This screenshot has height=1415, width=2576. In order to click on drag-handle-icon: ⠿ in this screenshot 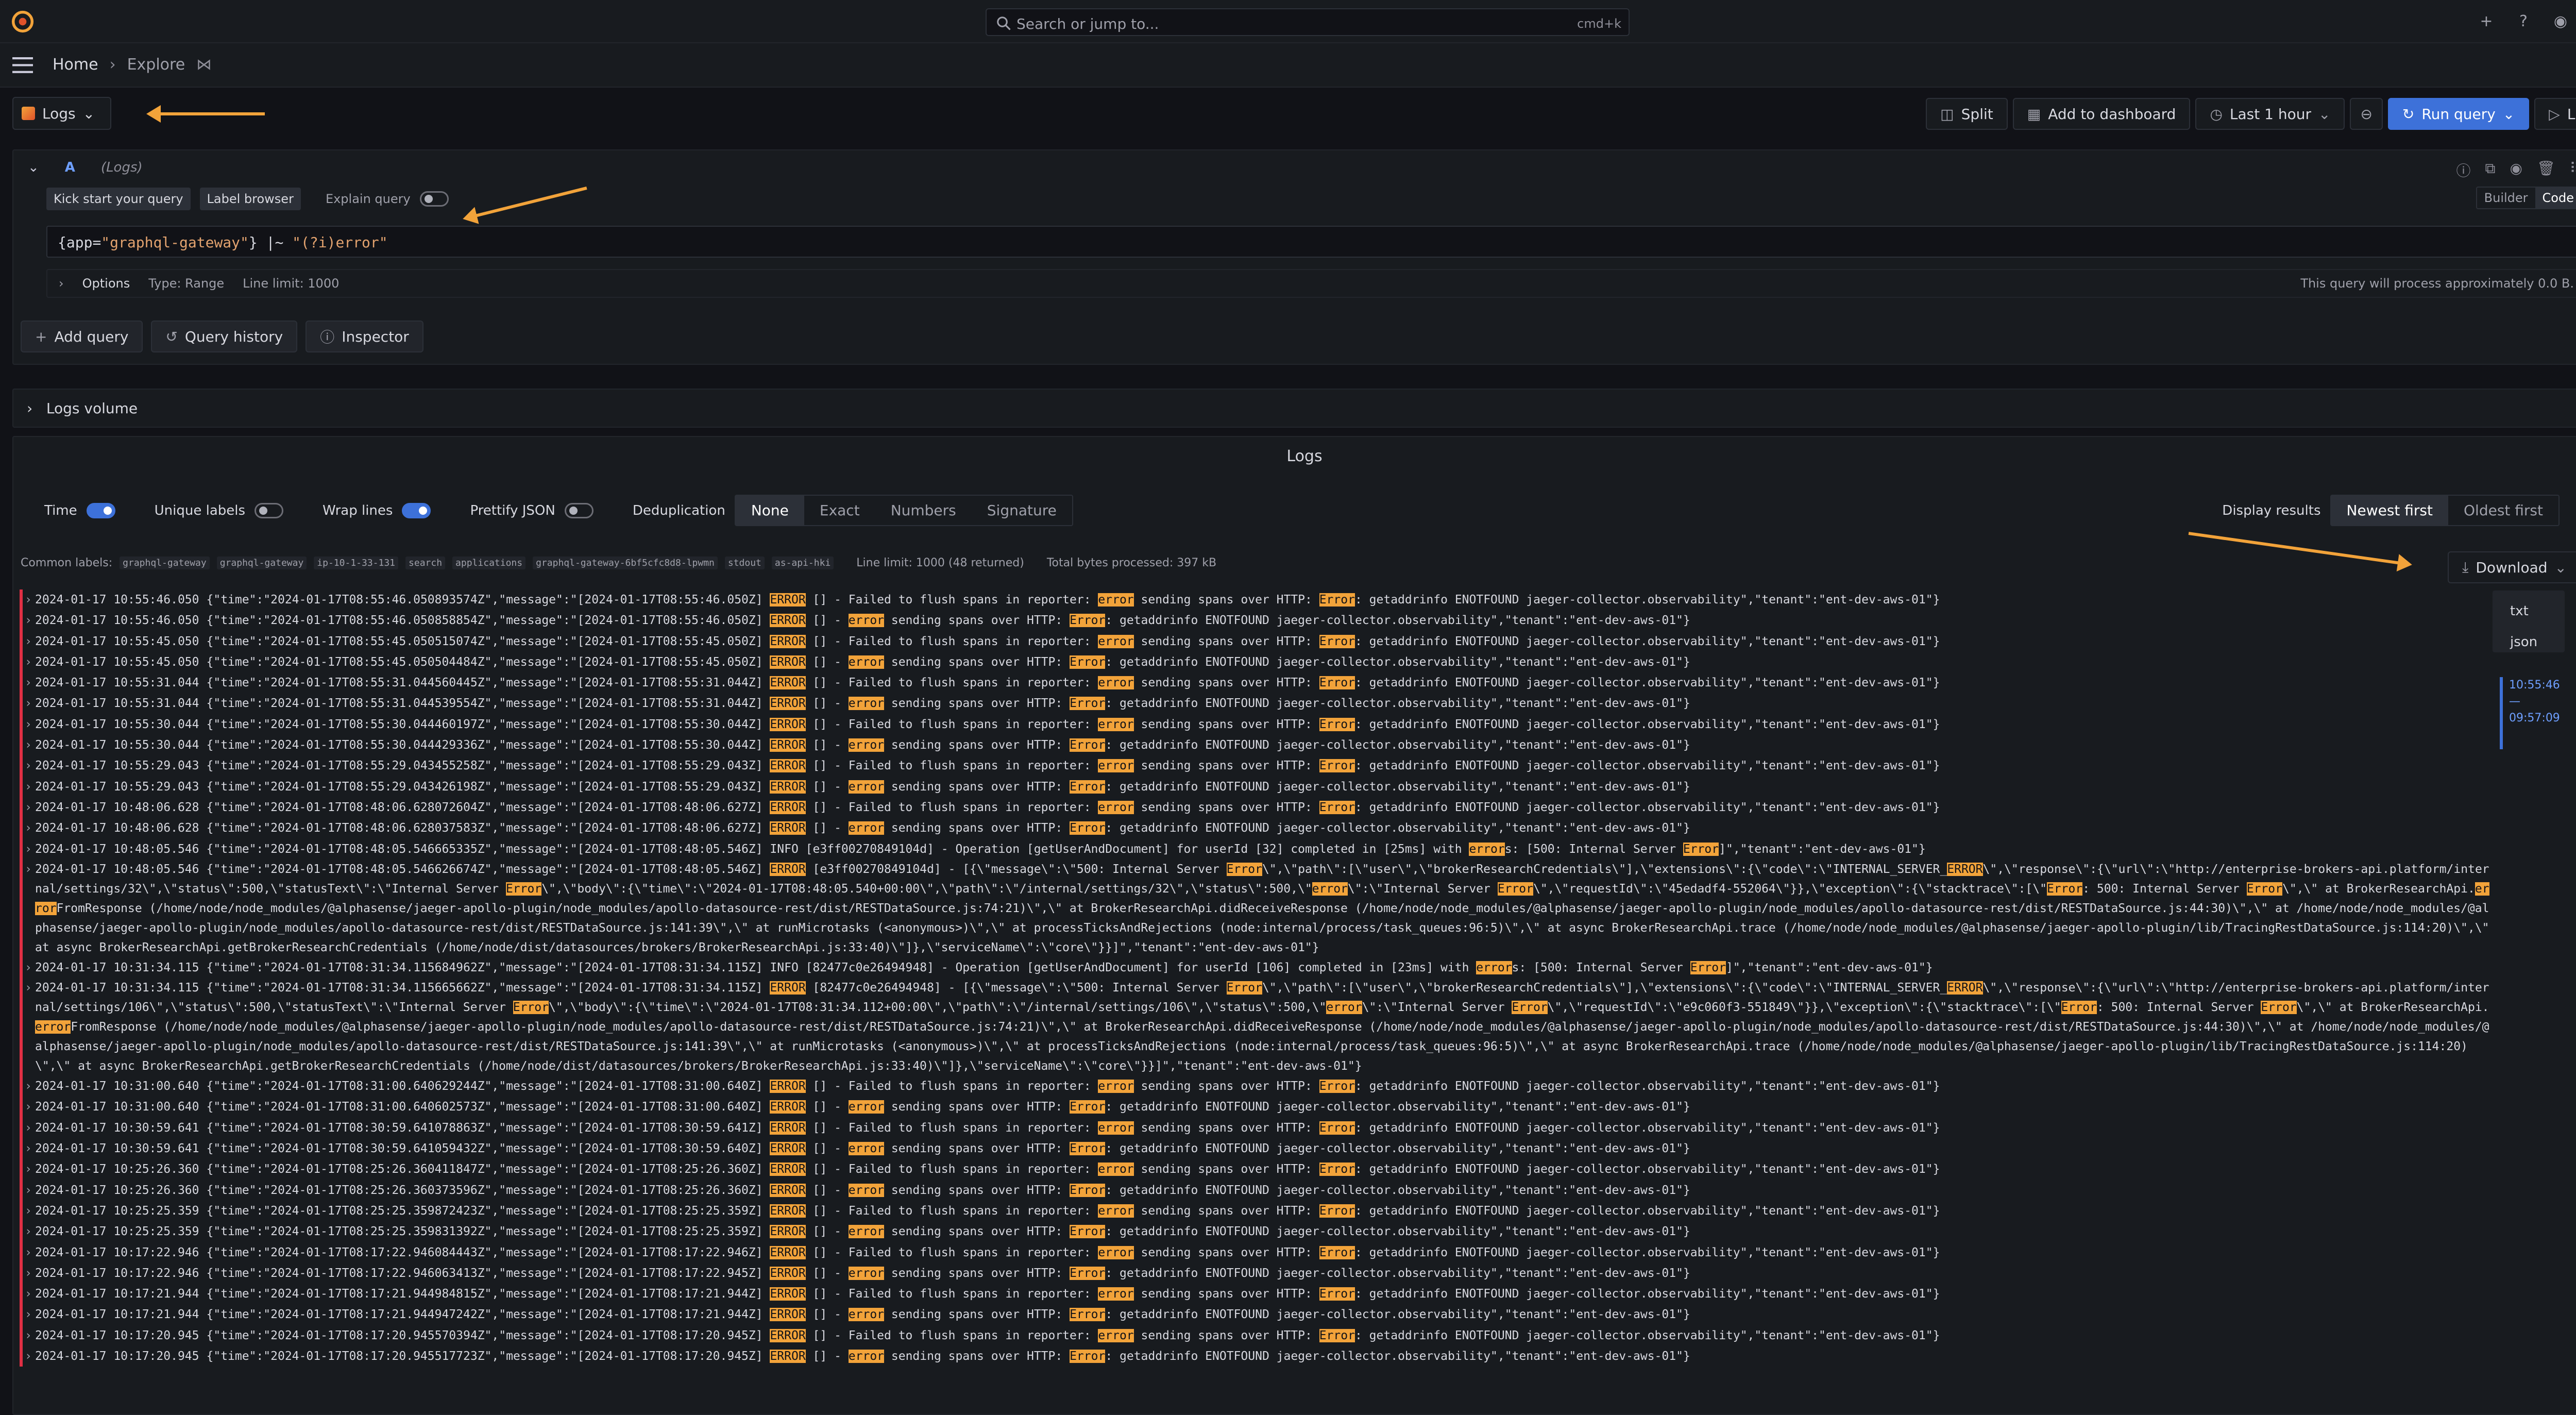, I will do `click(2572, 170)`.